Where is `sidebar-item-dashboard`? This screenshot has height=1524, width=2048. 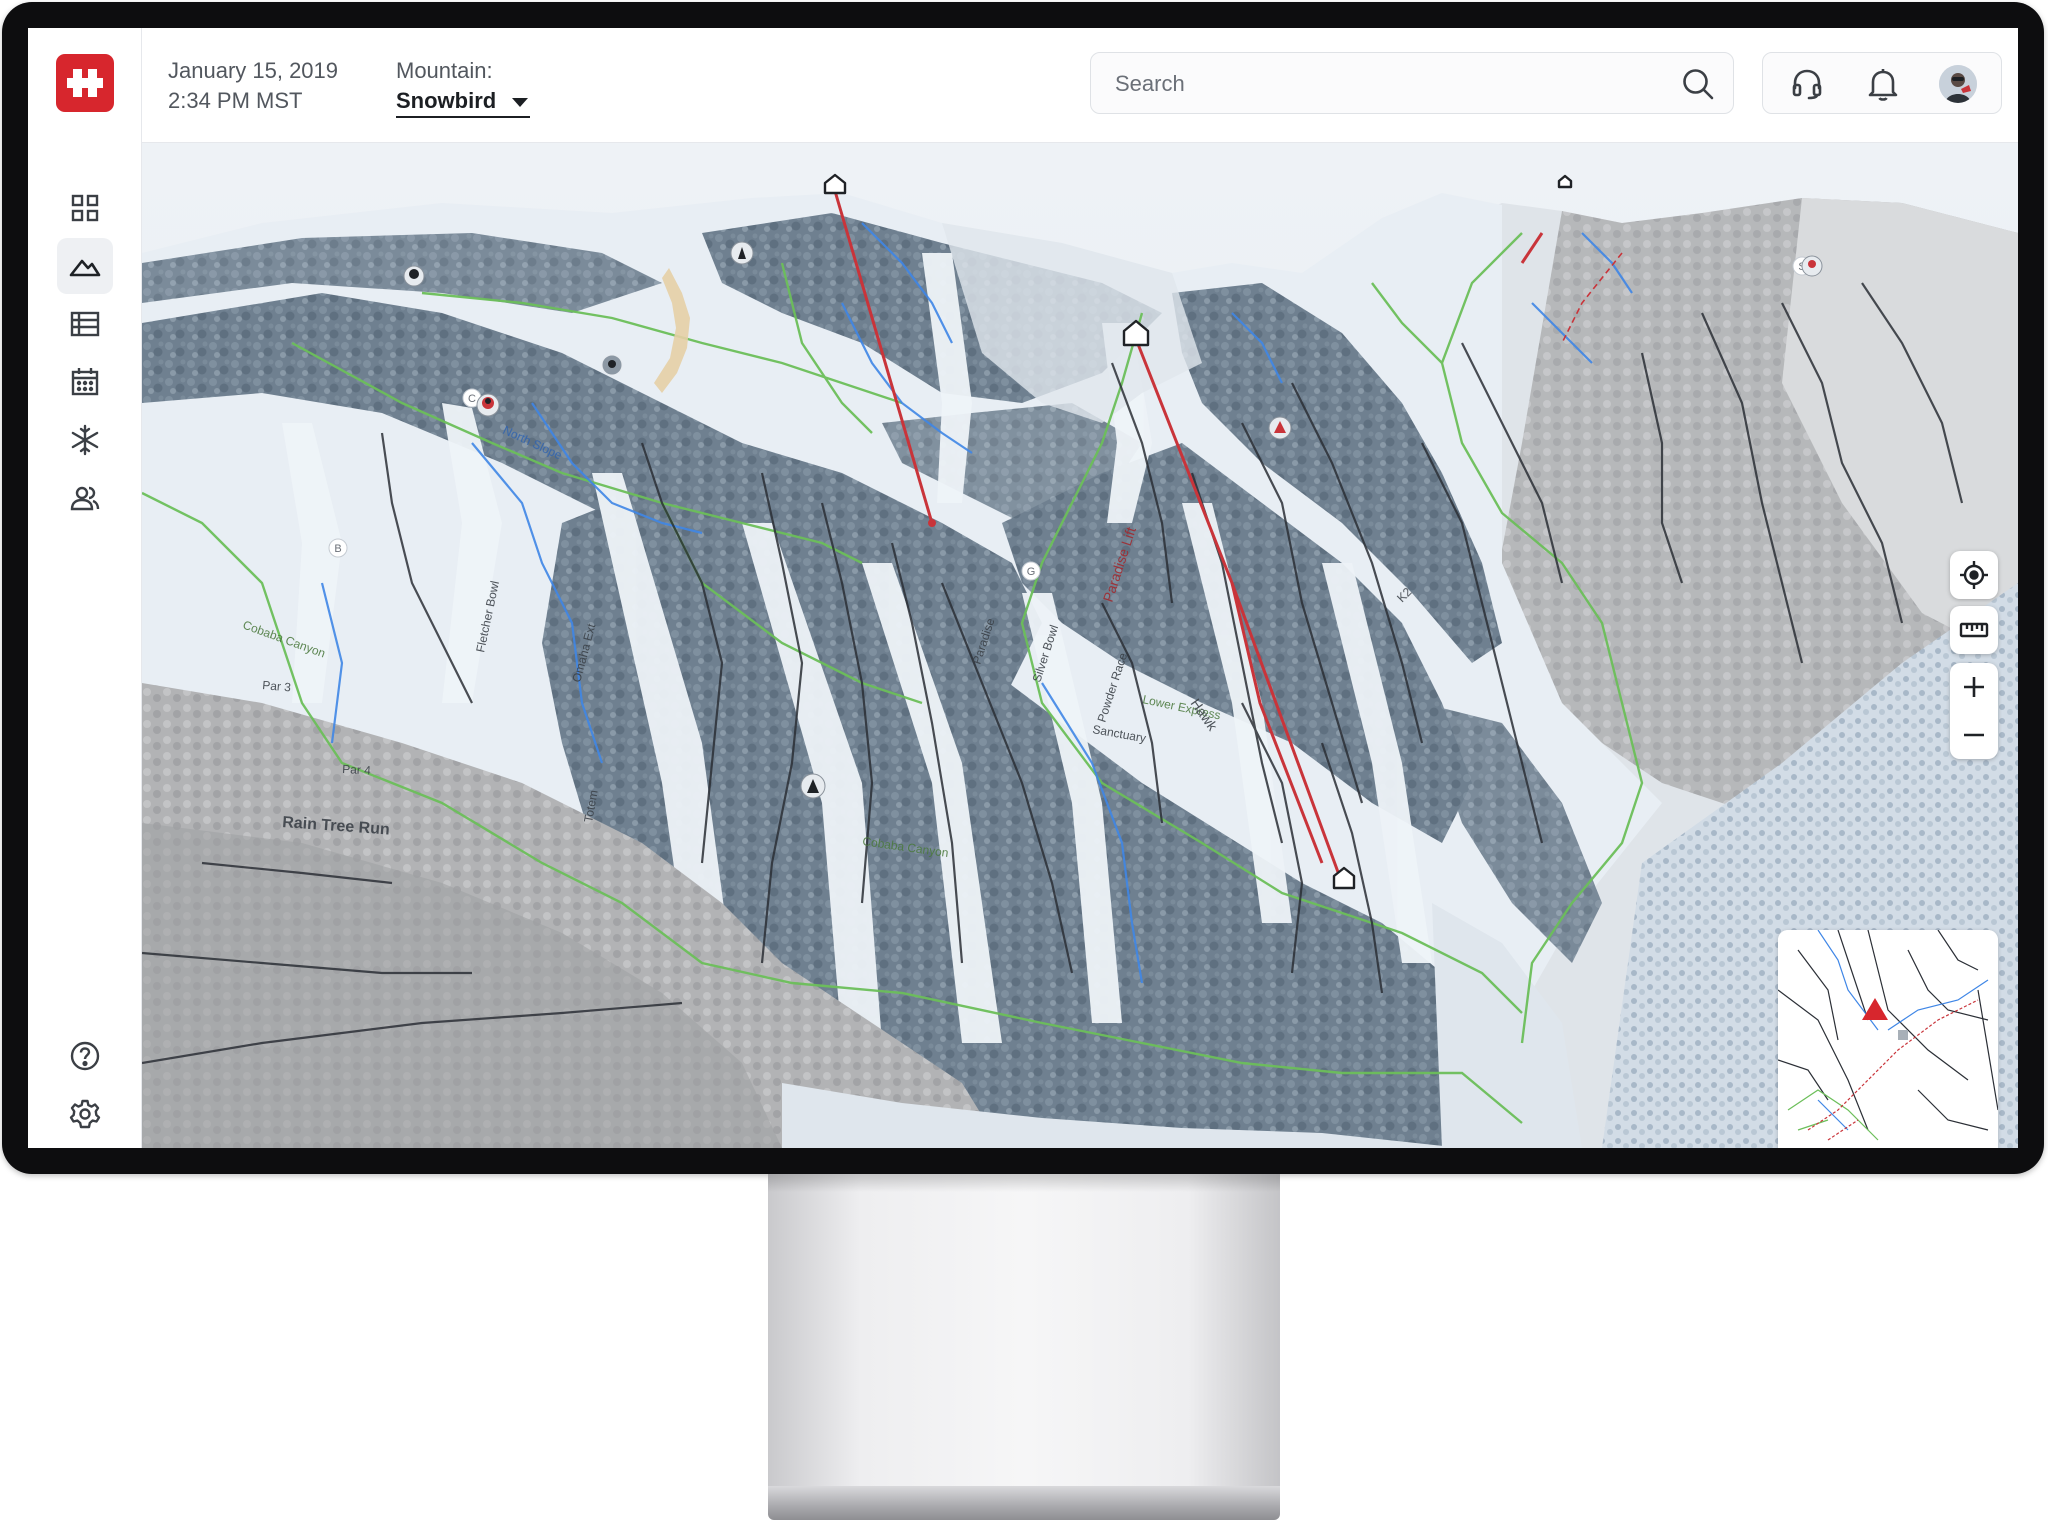 sidebar-item-dashboard is located at coordinates (85, 208).